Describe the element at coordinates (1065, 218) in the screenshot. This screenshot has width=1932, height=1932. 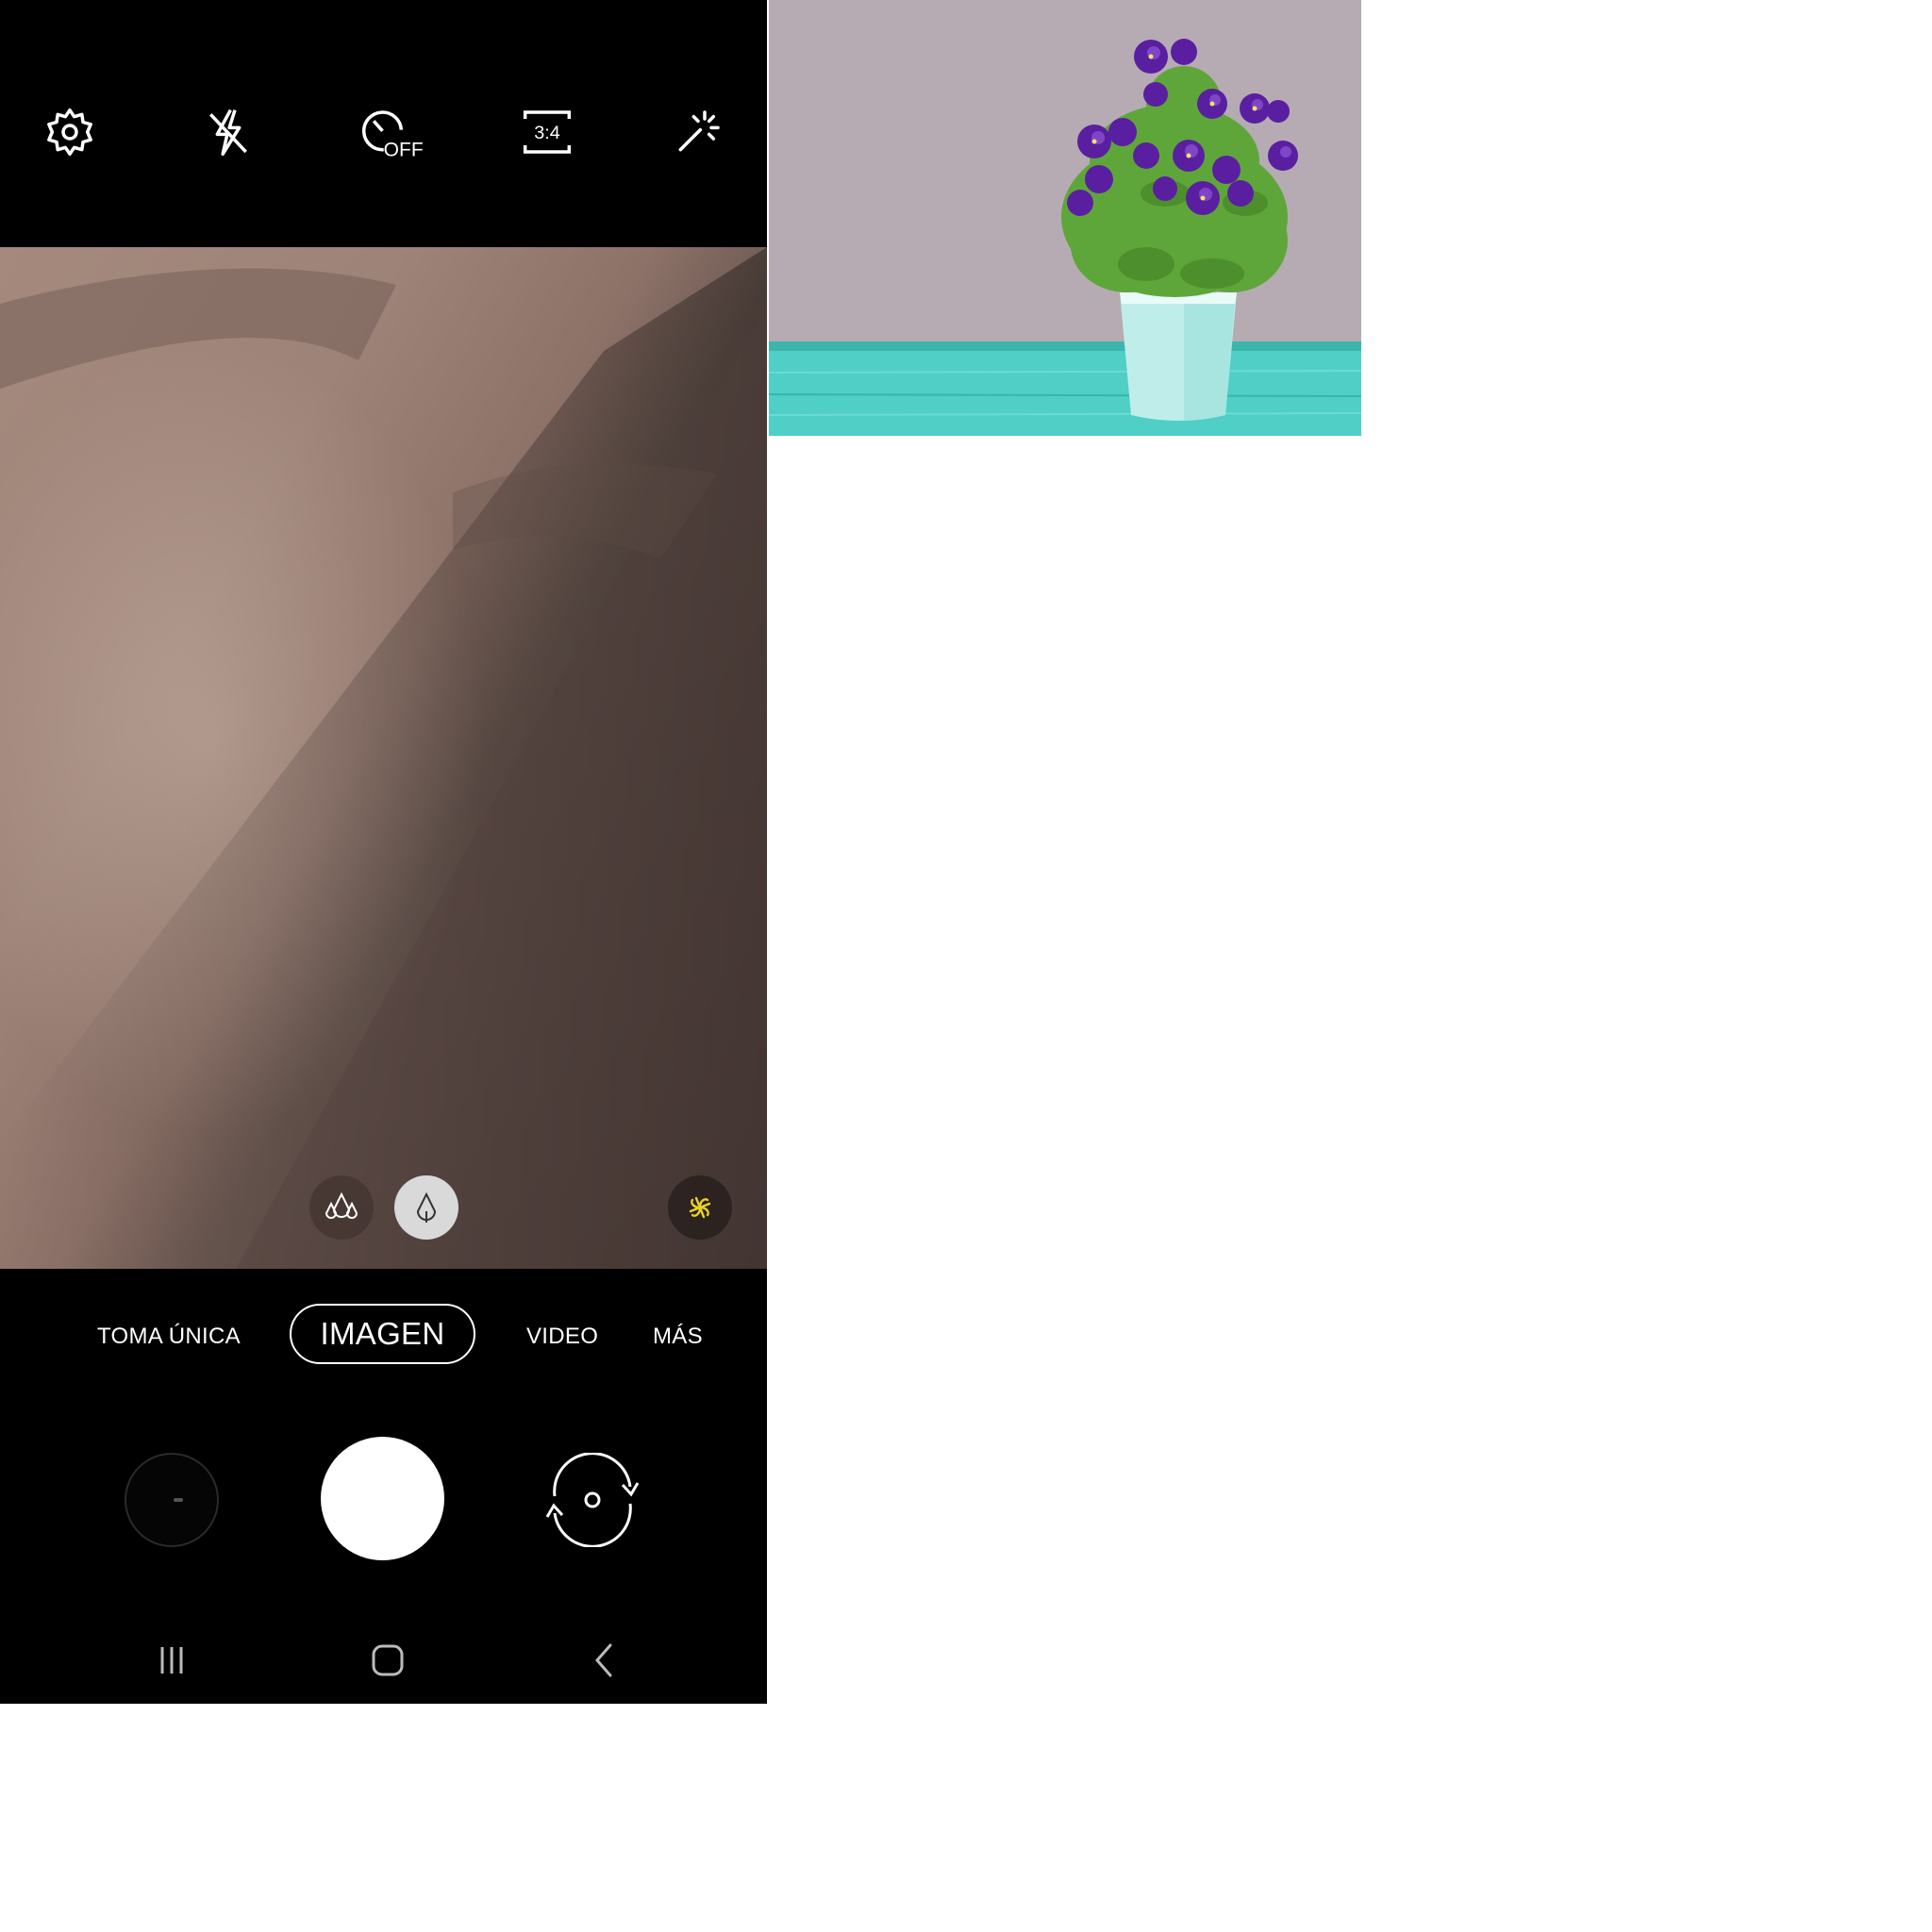
I see `potted-violets-photo` at that location.